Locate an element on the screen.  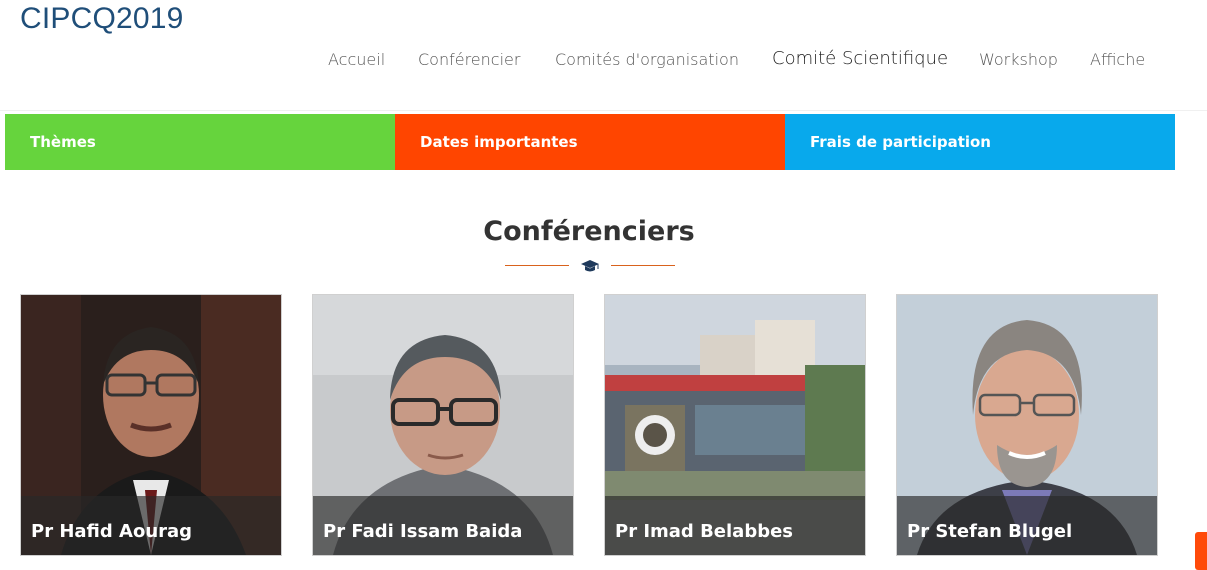
section-title: Conférenciers is located at coordinates (589, 231).